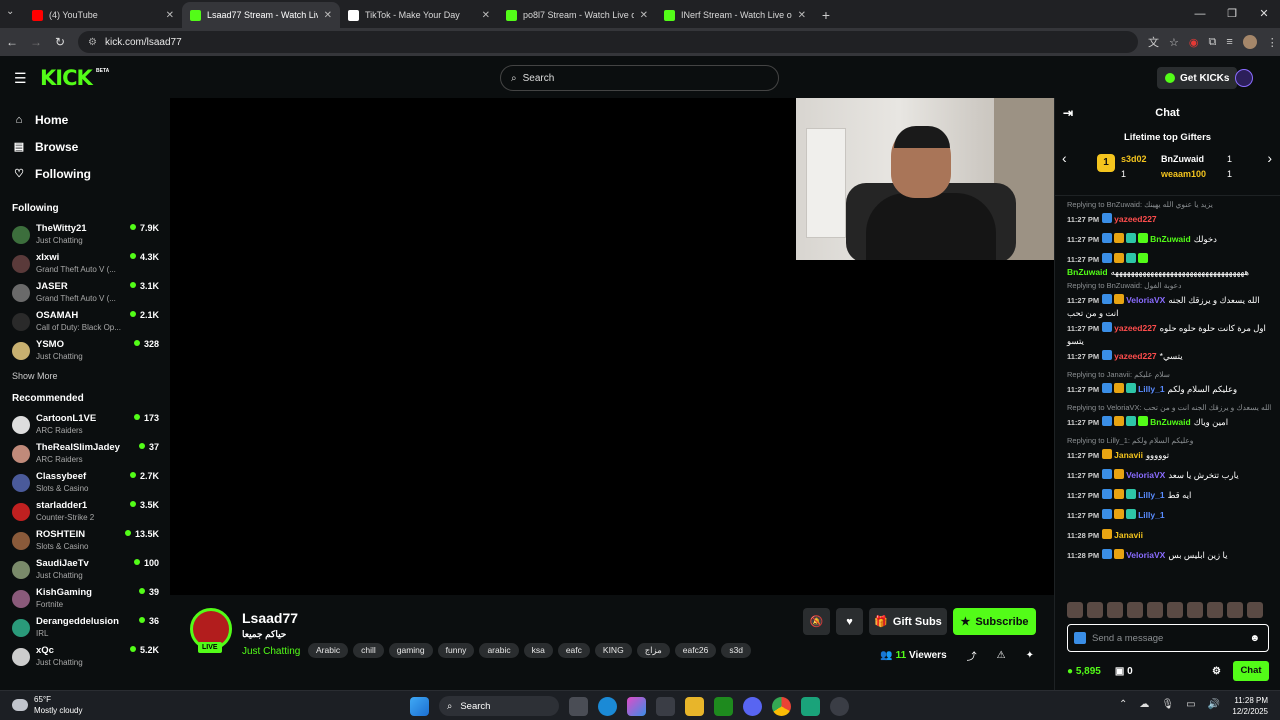 Image resolution: width=1280 pixels, height=720 pixels. Describe the element at coordinates (47, 705) in the screenshot. I see `weather-widget: 65°F Mostly cloudy` at that location.